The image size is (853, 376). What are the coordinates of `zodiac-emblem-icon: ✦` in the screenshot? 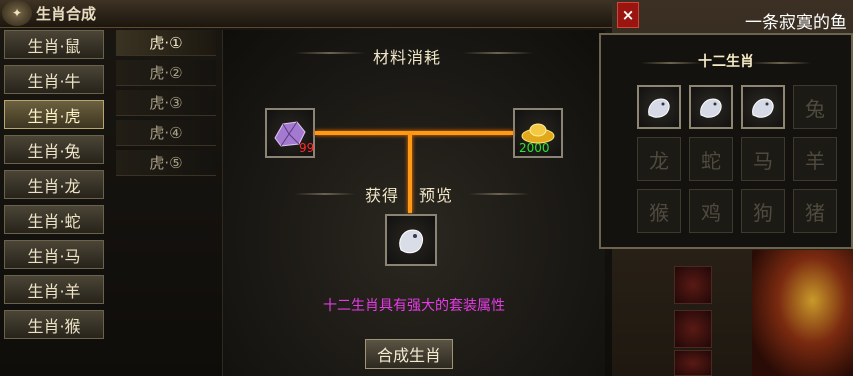 It's located at (17, 13).